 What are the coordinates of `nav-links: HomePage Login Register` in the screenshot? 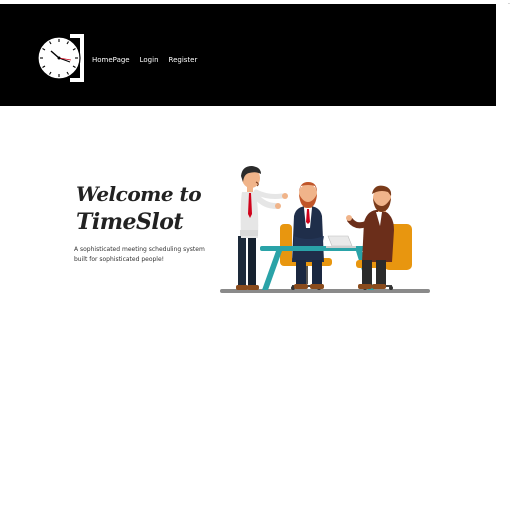 It's located at (144, 60).